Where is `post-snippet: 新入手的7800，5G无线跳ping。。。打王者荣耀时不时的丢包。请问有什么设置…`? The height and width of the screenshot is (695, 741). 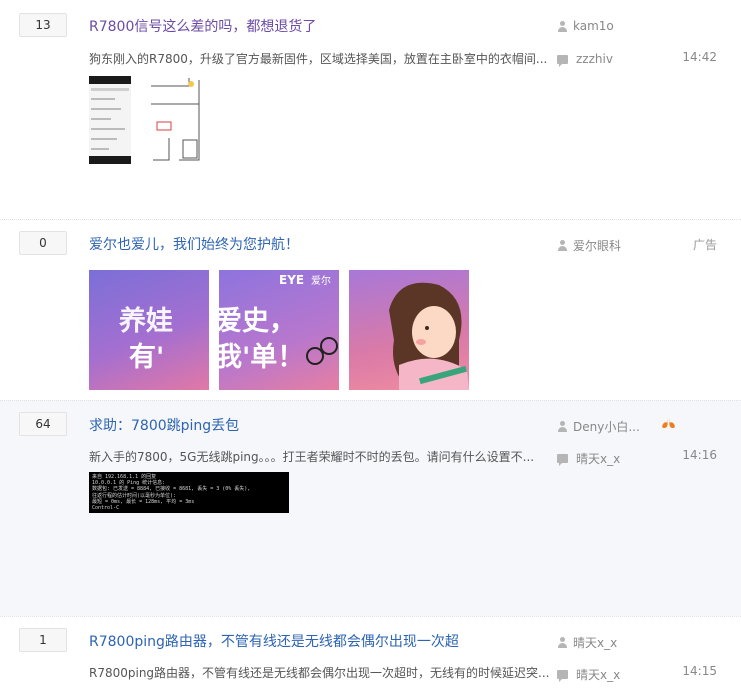 post-snippet: 新入手的7800，5G无线跳ping。。。打王者荣耀时不时的丢包。请问有什么设置… is located at coordinates (312, 457).